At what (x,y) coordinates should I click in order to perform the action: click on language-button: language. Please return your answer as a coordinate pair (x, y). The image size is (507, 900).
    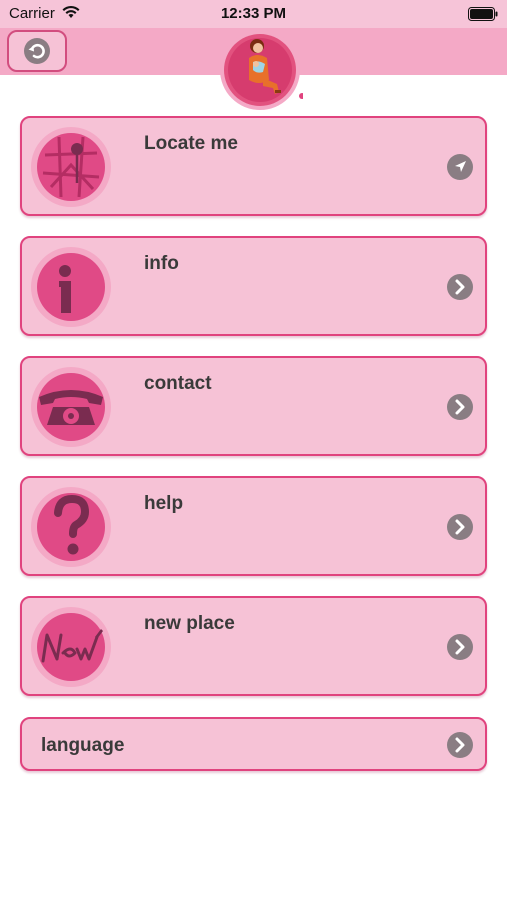
    Looking at the image, I should click on (253, 744).